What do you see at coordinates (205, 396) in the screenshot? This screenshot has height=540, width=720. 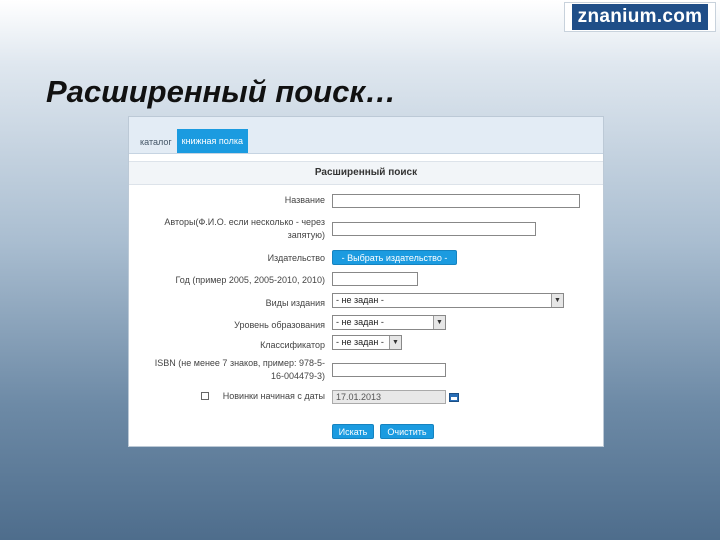 I see `novelties-checkbox` at bounding box center [205, 396].